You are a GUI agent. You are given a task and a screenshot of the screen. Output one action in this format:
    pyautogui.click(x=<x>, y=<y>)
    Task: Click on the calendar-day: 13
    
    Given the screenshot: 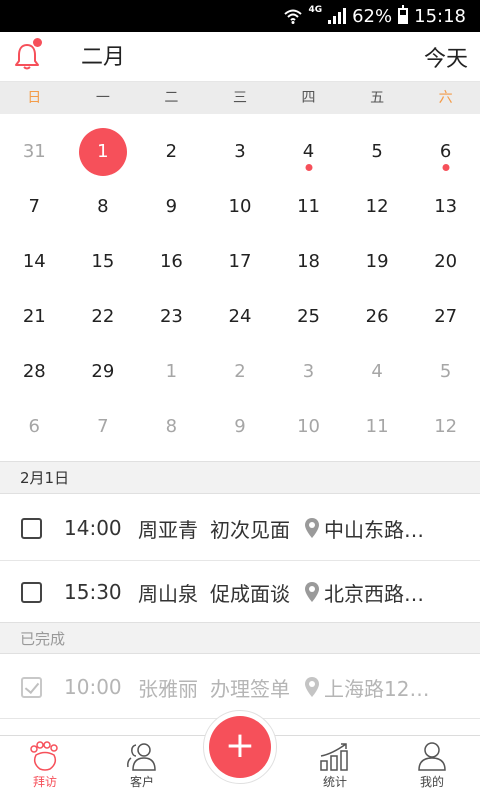 What is the action you would take?
    pyautogui.click(x=445, y=208)
    